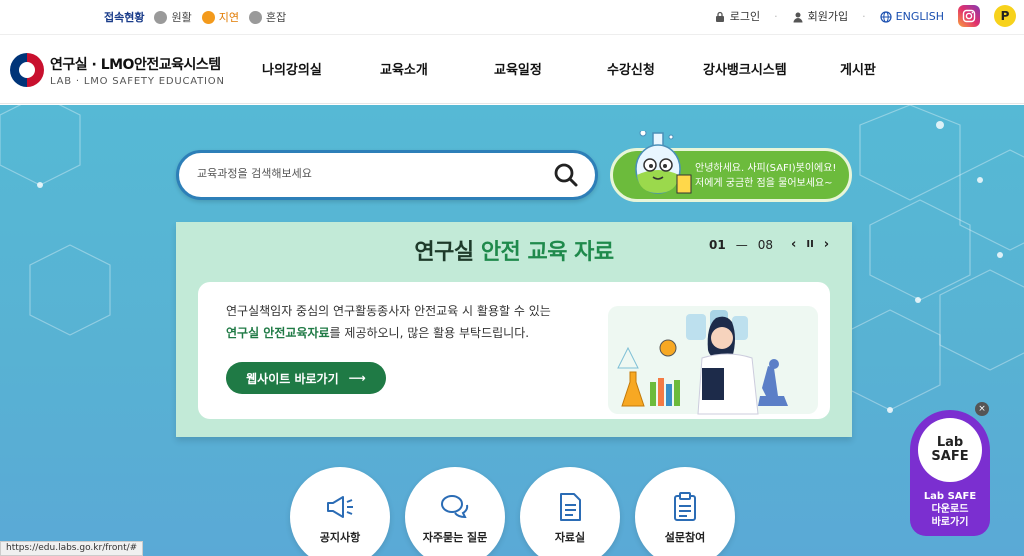 This screenshot has height=556, width=1024. I want to click on website-shortcut-button: 웹사이트 바로가기 ⟶, so click(306, 378).